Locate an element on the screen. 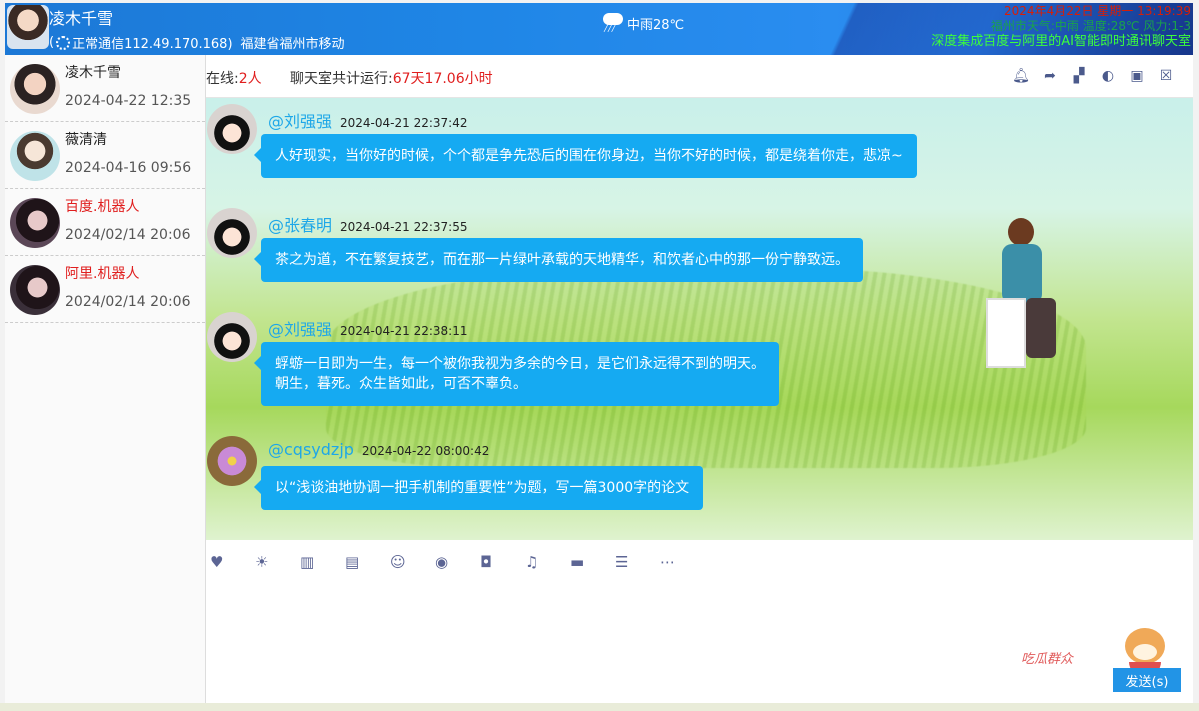  uptime: 聊天室共计运行:67天17.06小时 is located at coordinates (391, 78).